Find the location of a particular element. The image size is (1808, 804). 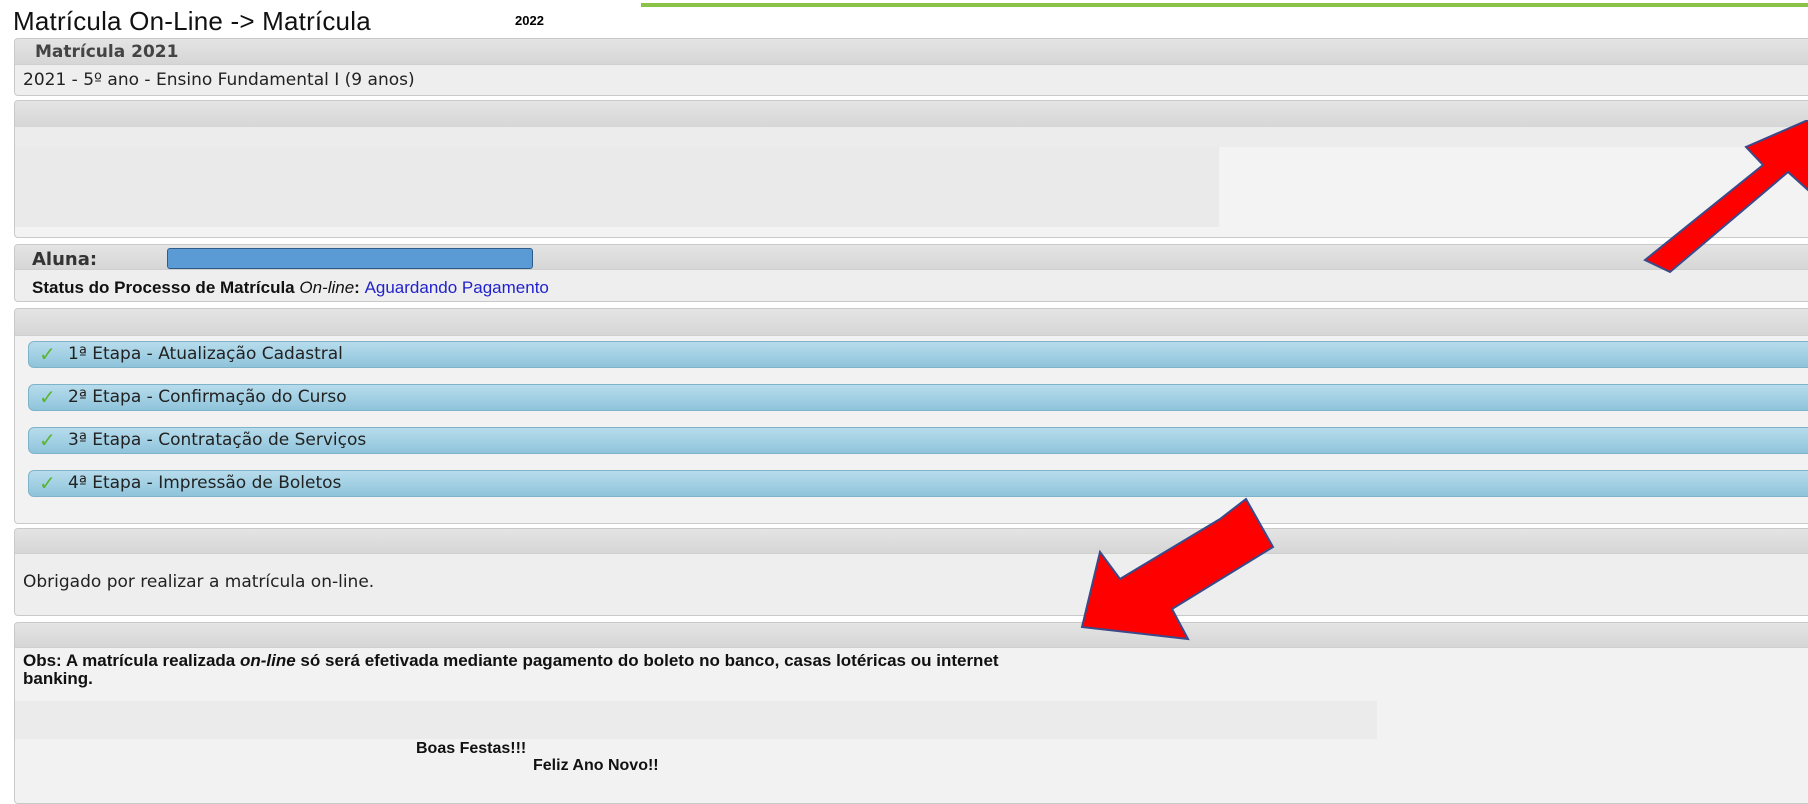

year-tag: 2022 is located at coordinates (568, 19).